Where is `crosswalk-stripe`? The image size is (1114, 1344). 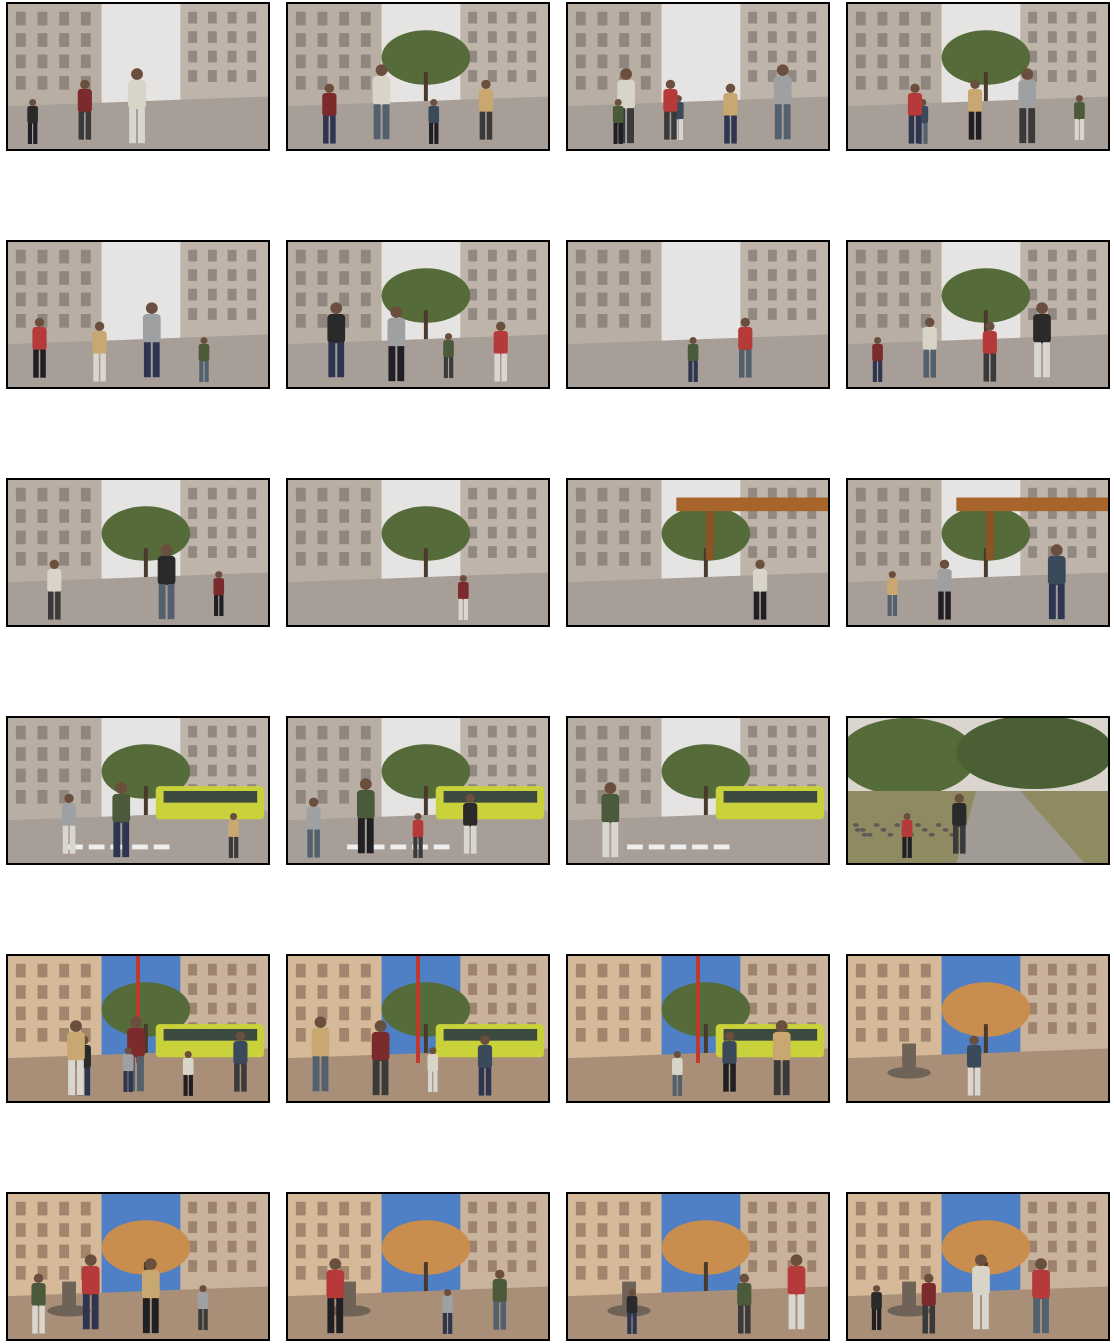 crosswalk-stripe is located at coordinates (635, 847).